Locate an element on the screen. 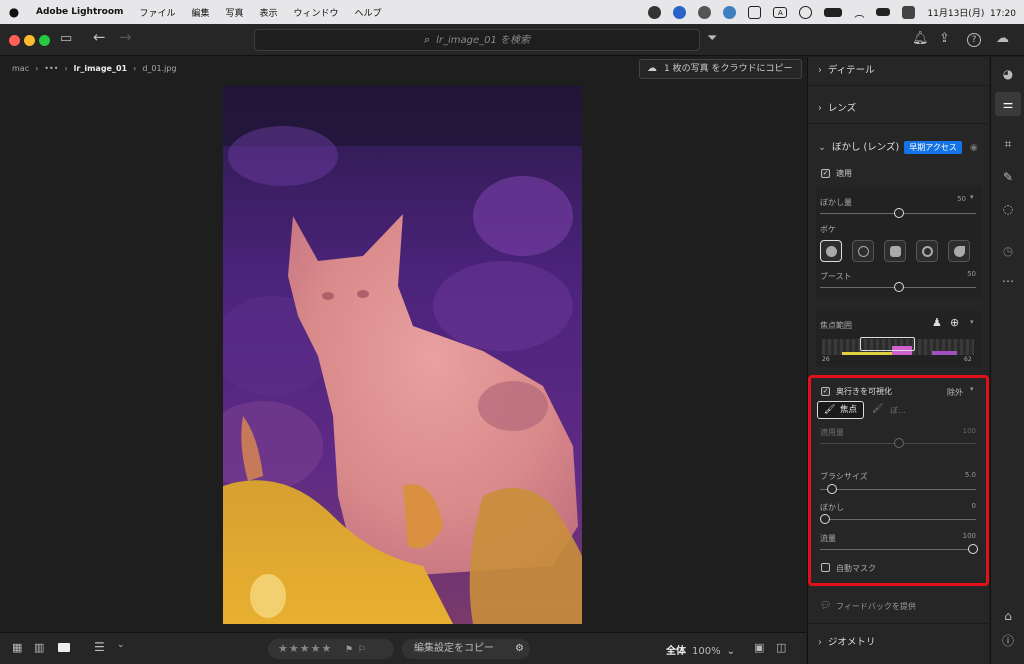  forward-arrow-icon: → is located at coordinates (125, 37).